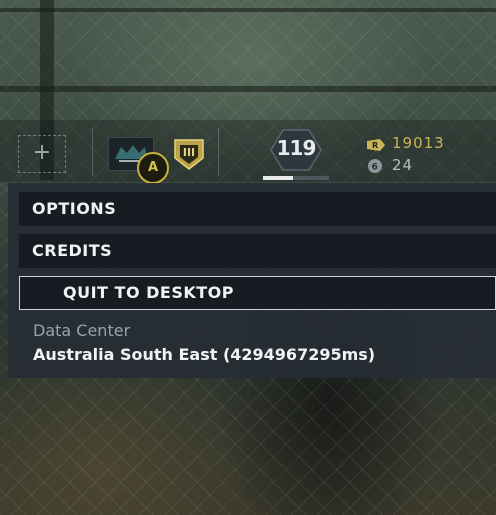  Describe the element at coordinates (296, 148) in the screenshot. I see `player-level: 119` at that location.